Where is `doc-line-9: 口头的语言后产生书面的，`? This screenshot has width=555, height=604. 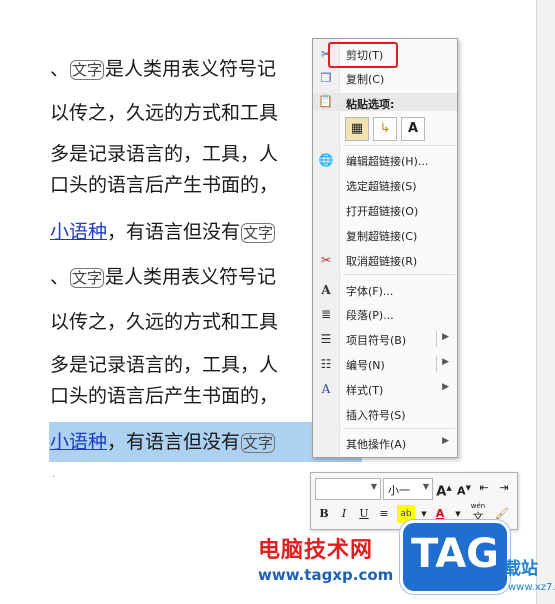 doc-line-9: 口头的语言后产生书面的， is located at coordinates (164, 396).